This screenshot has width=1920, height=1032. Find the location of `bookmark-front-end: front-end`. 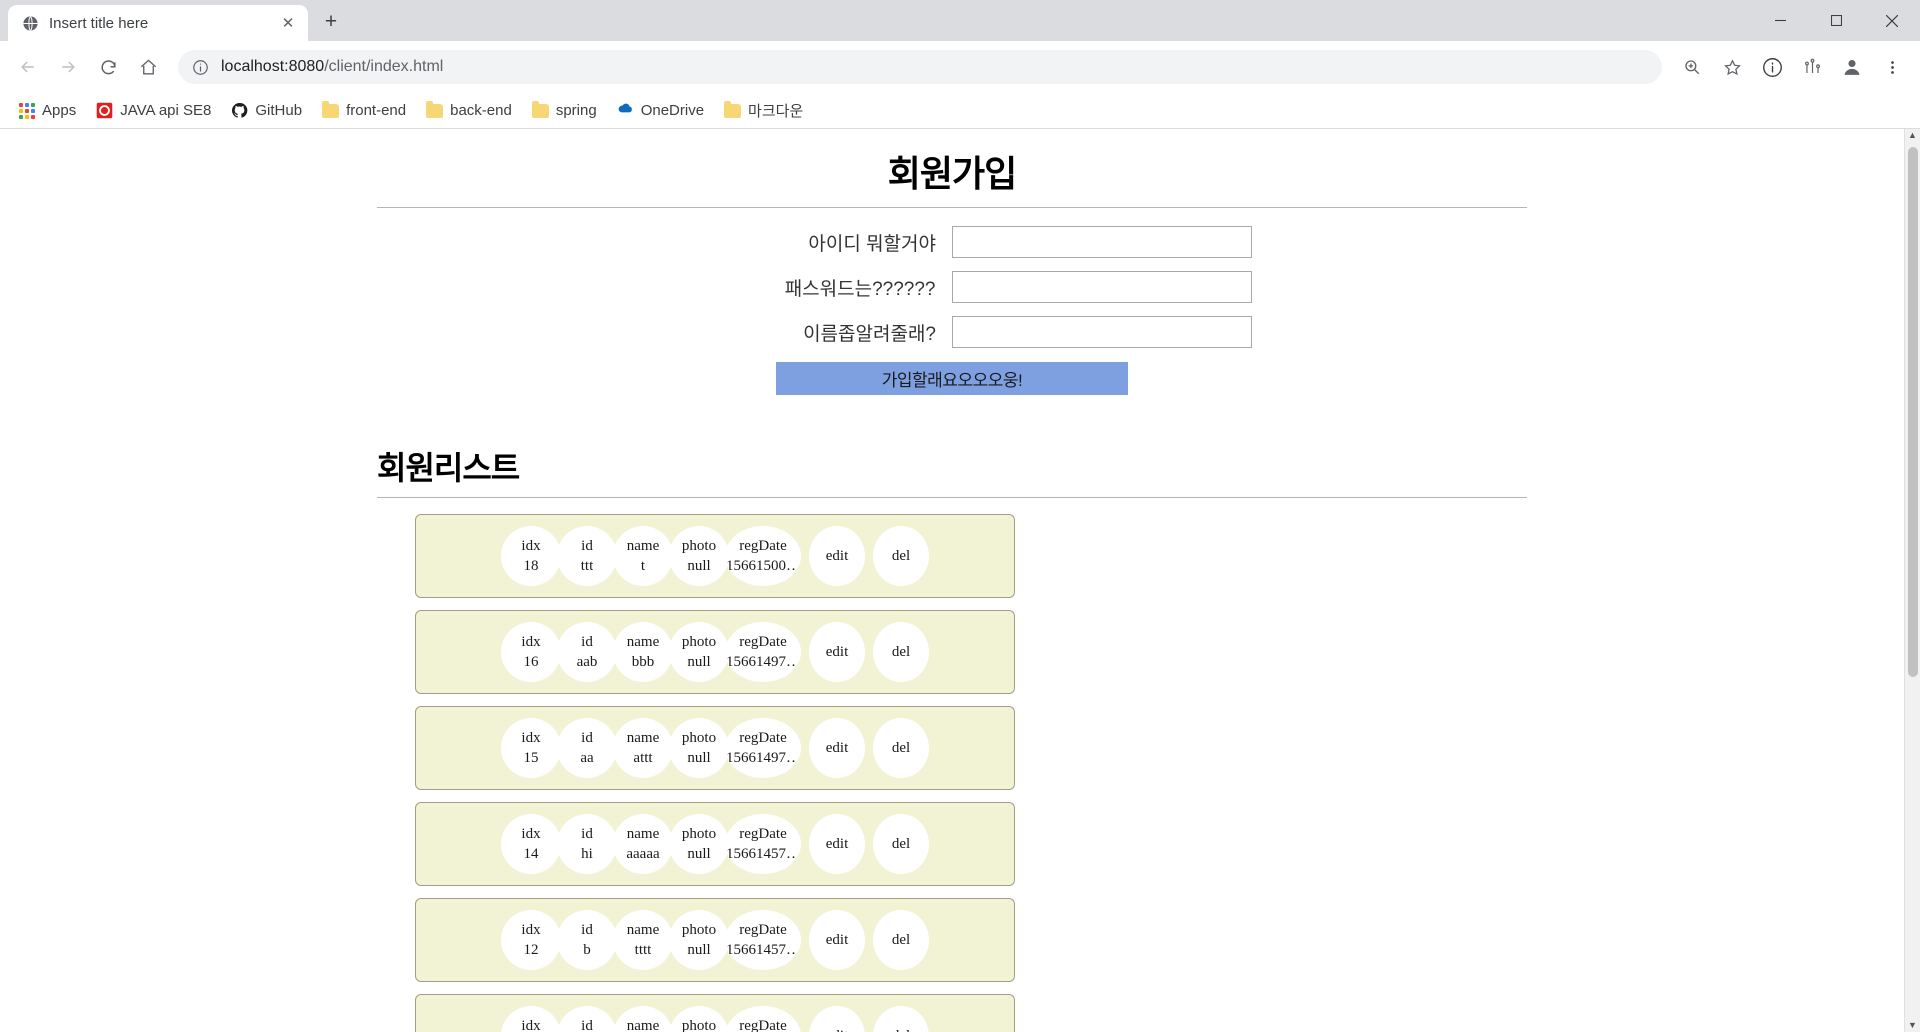

bookmark-front-end: front-end is located at coordinates (364, 110).